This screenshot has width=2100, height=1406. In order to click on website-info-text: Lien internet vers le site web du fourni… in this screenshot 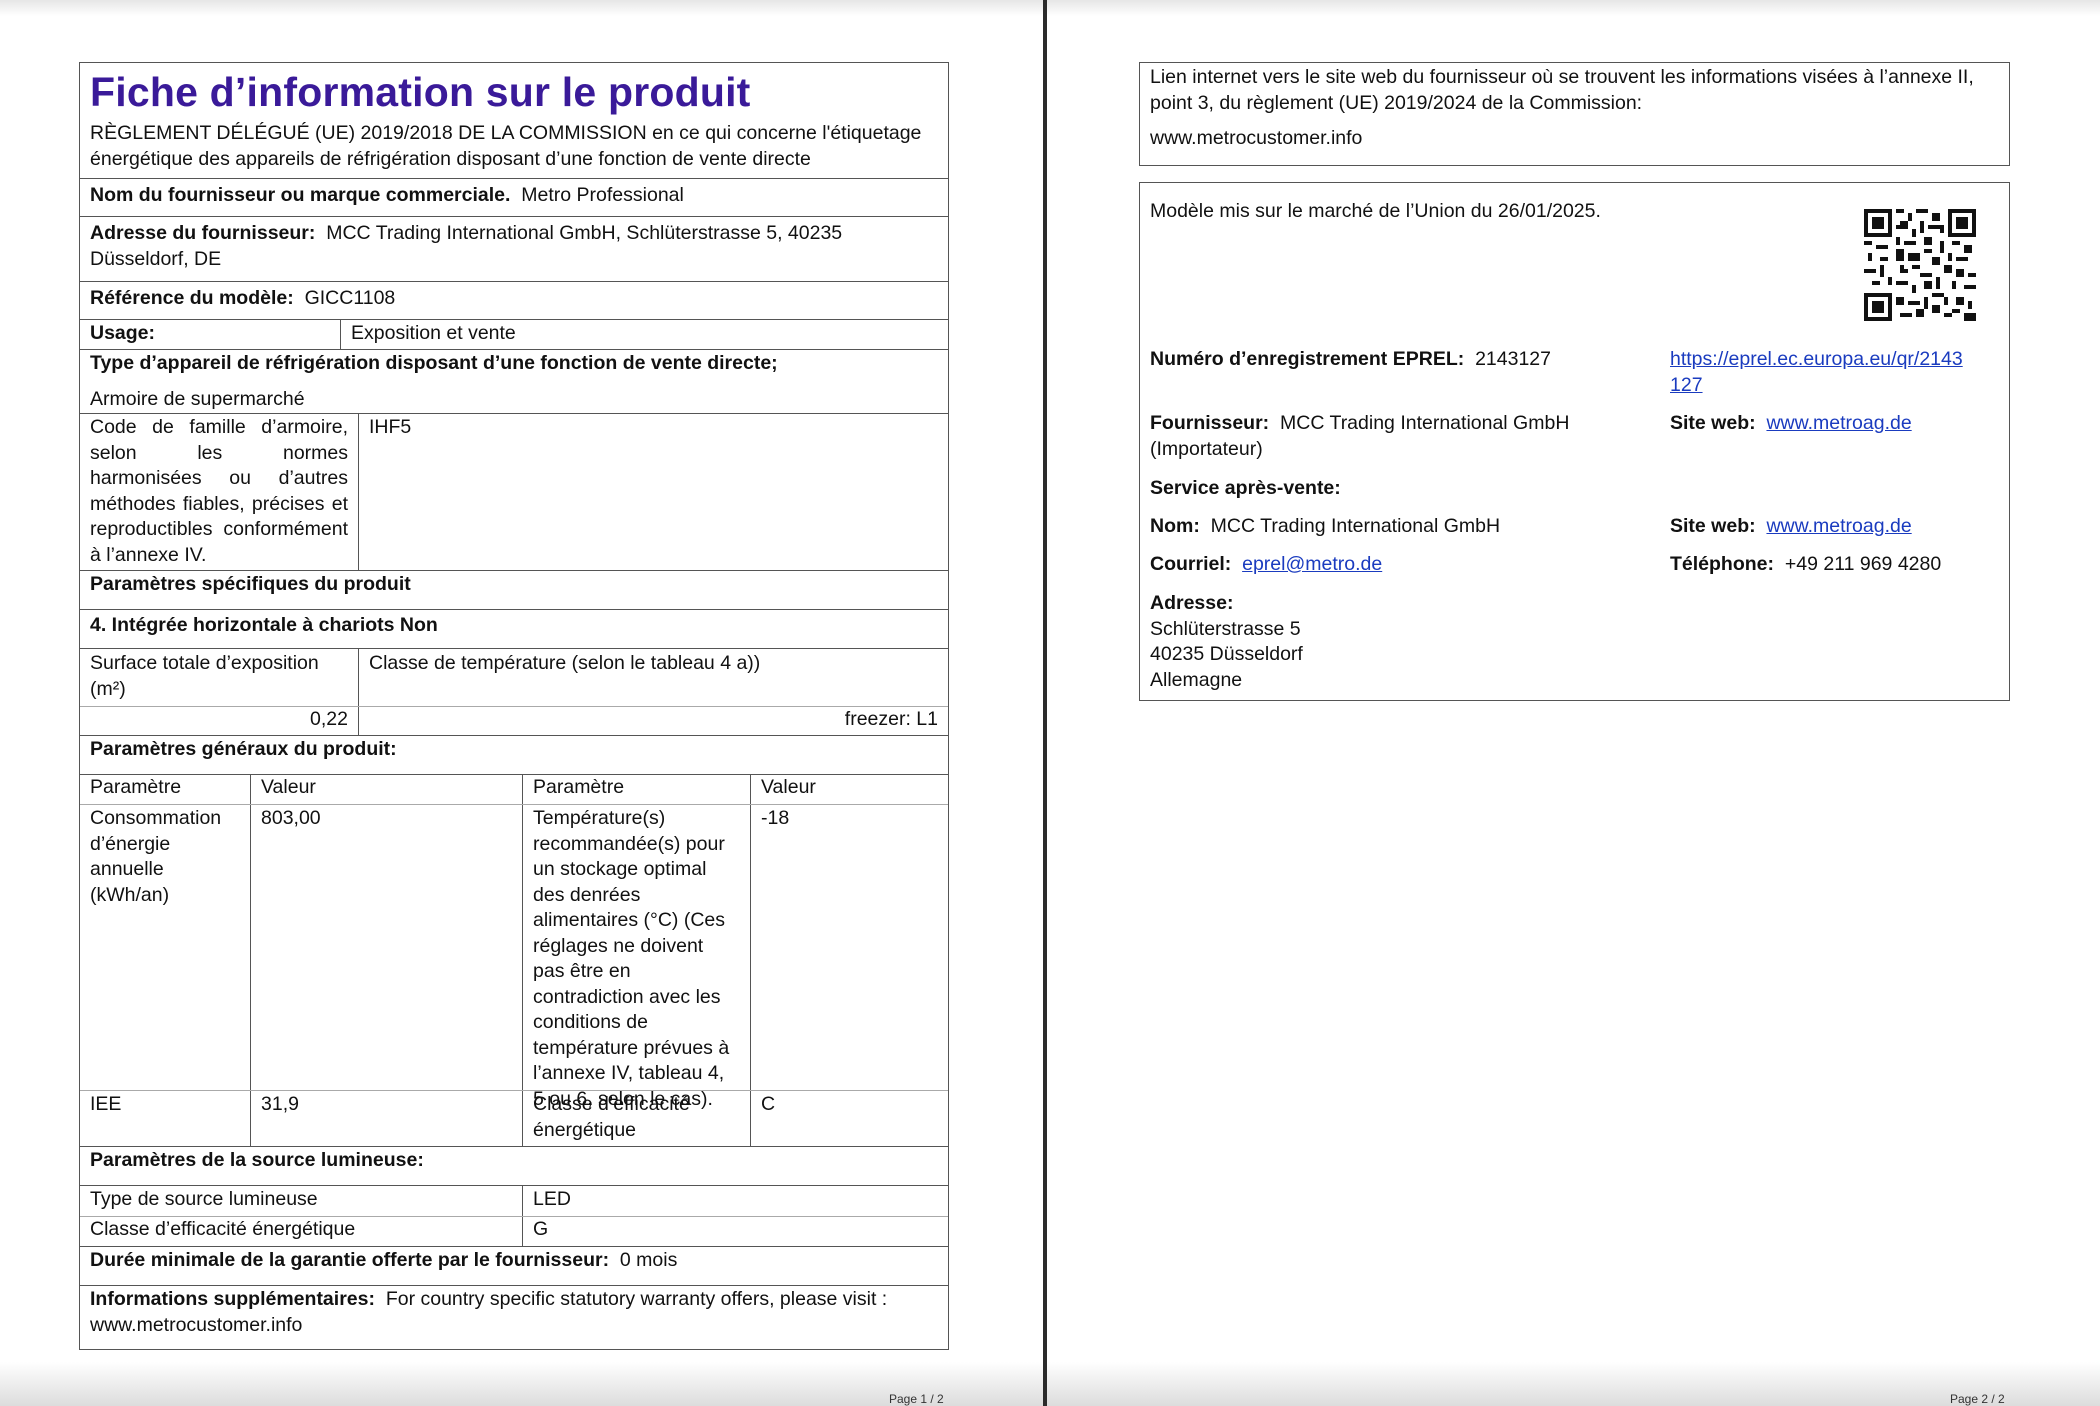, I will do `click(1562, 90)`.